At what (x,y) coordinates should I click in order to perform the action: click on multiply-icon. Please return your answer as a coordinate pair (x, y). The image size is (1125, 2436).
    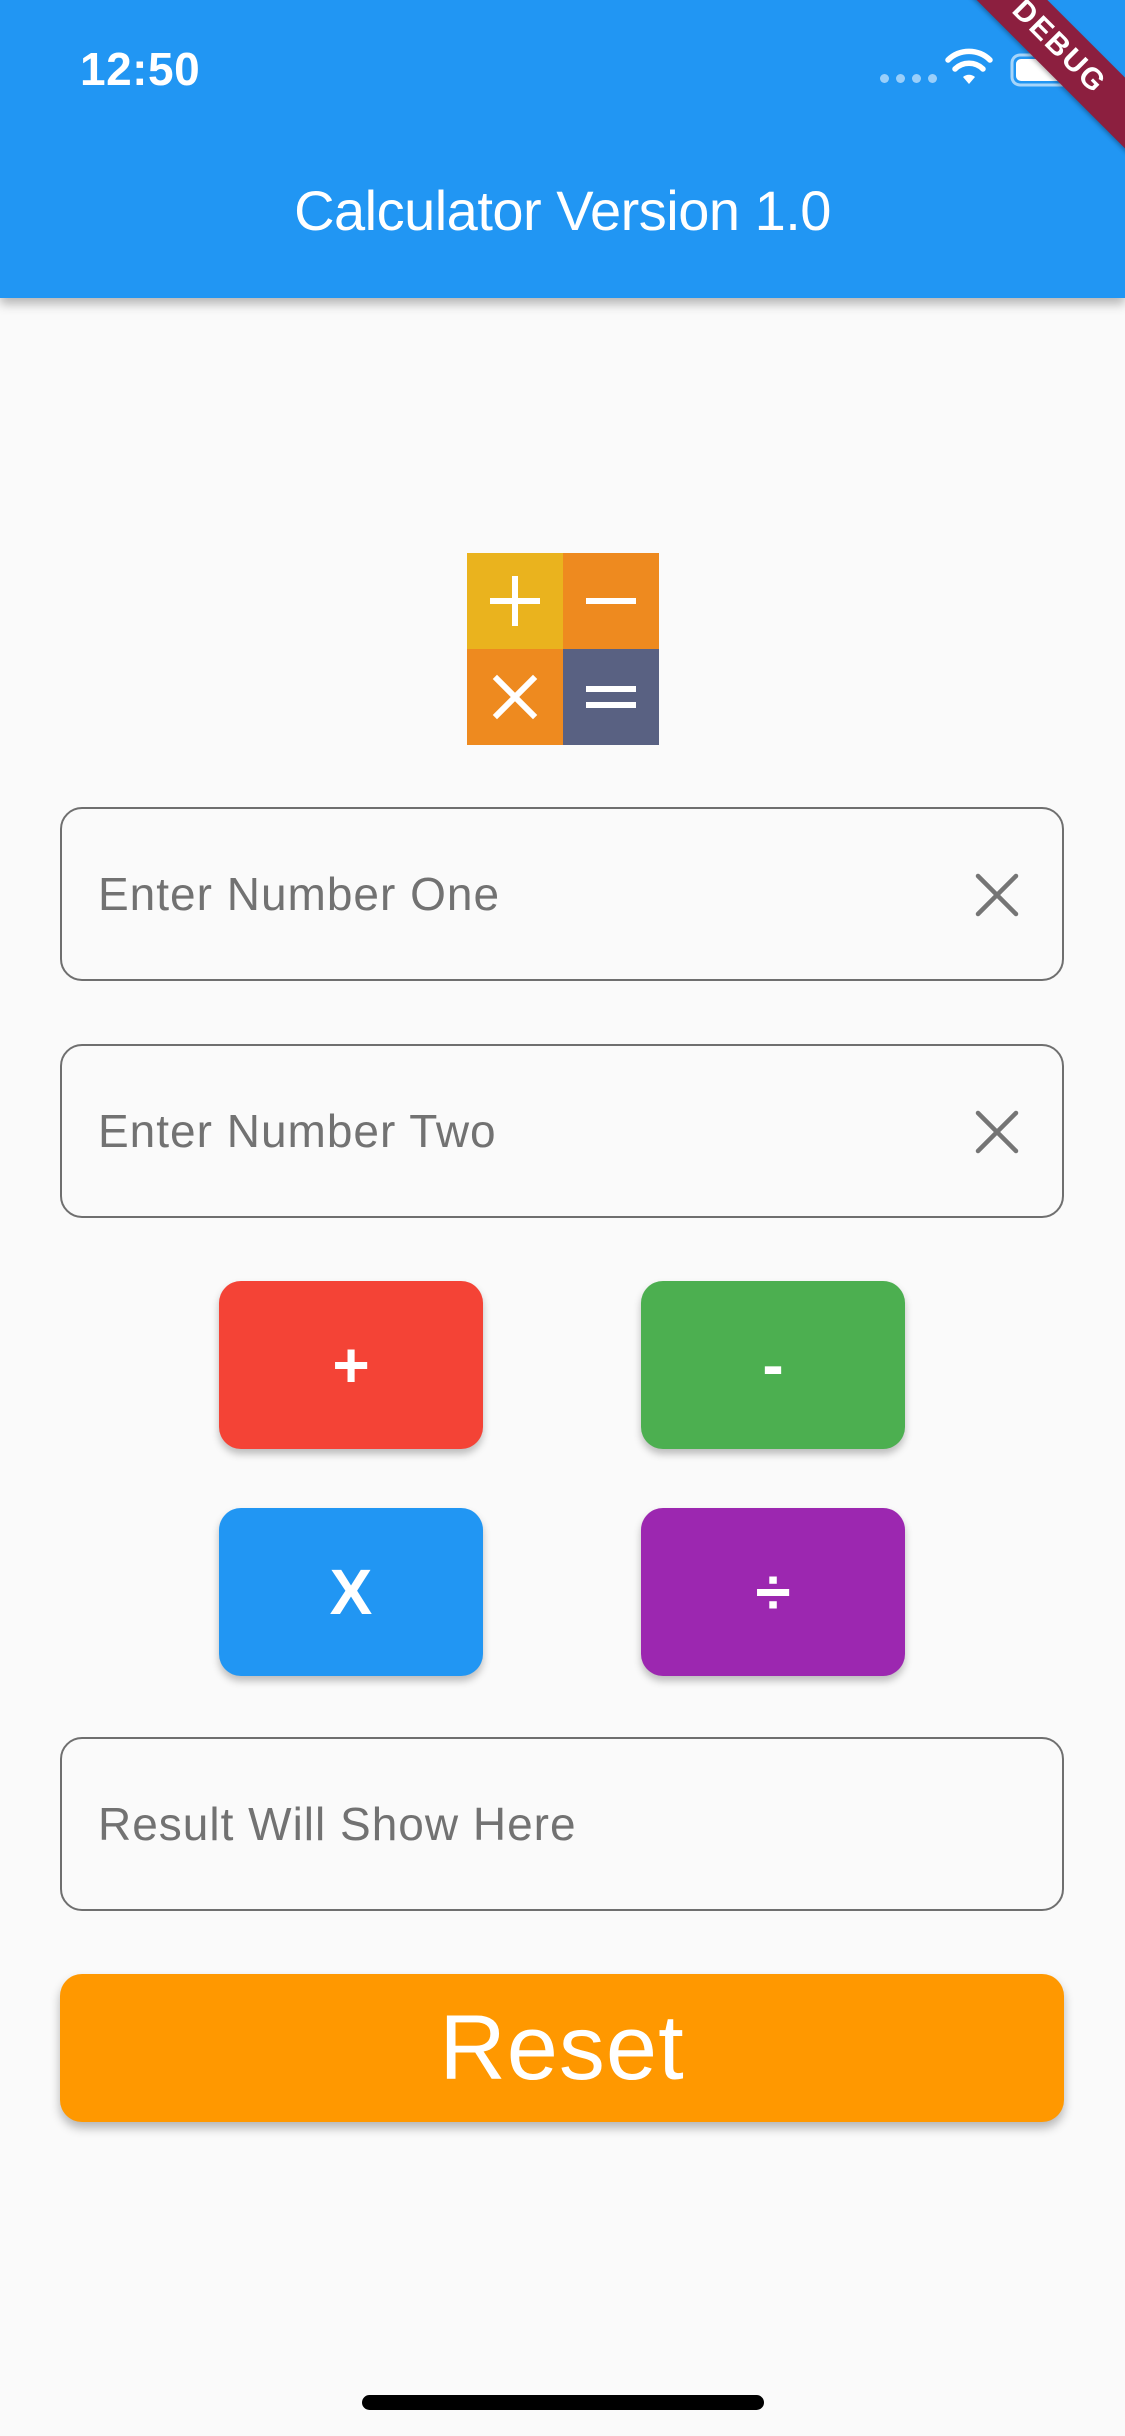
    Looking at the image, I should click on (515, 697).